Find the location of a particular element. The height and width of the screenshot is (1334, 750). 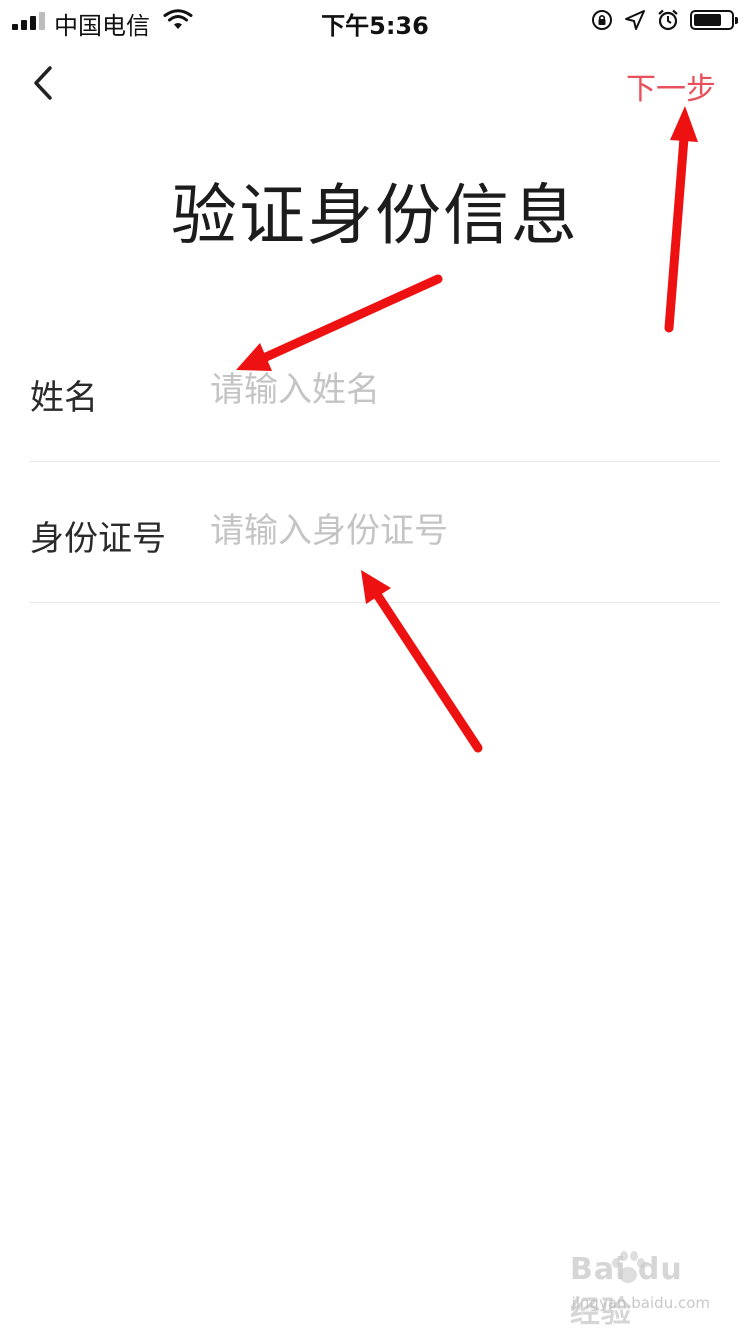

watermark-brand: Bai du 经验 is located at coordinates (626, 1291).